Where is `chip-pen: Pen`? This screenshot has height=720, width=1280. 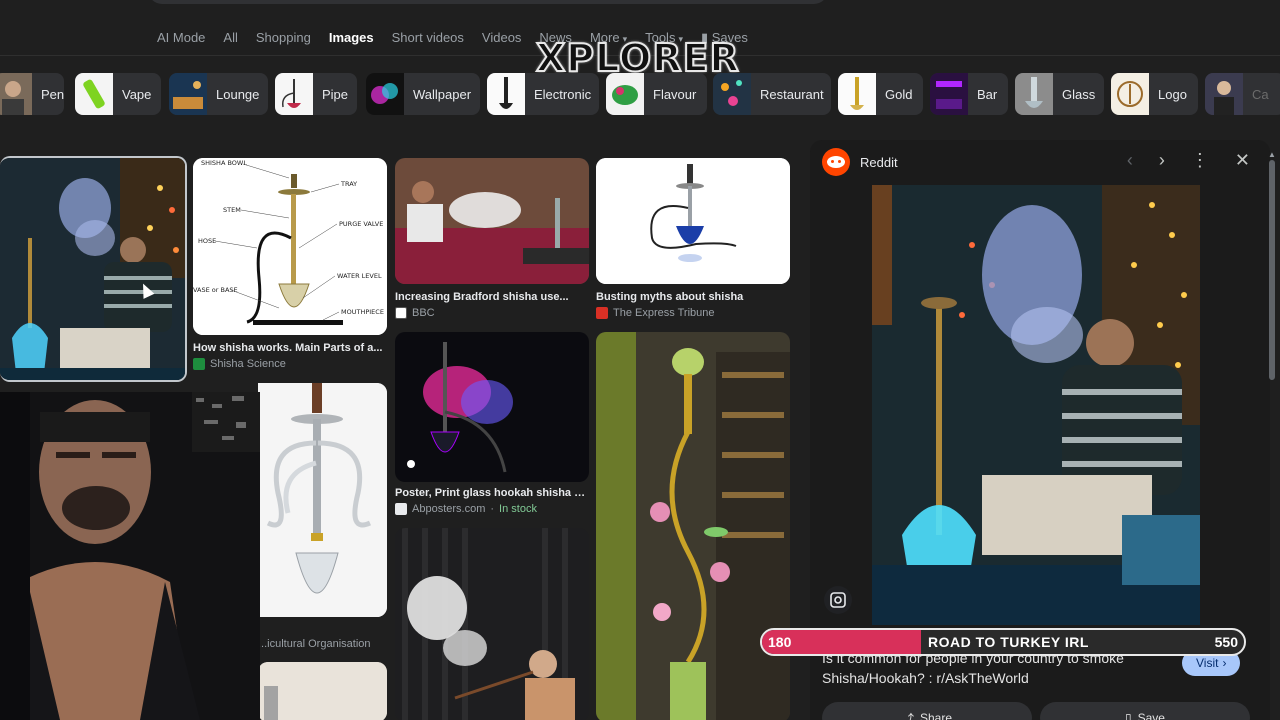 chip-pen: Pen is located at coordinates (32, 94).